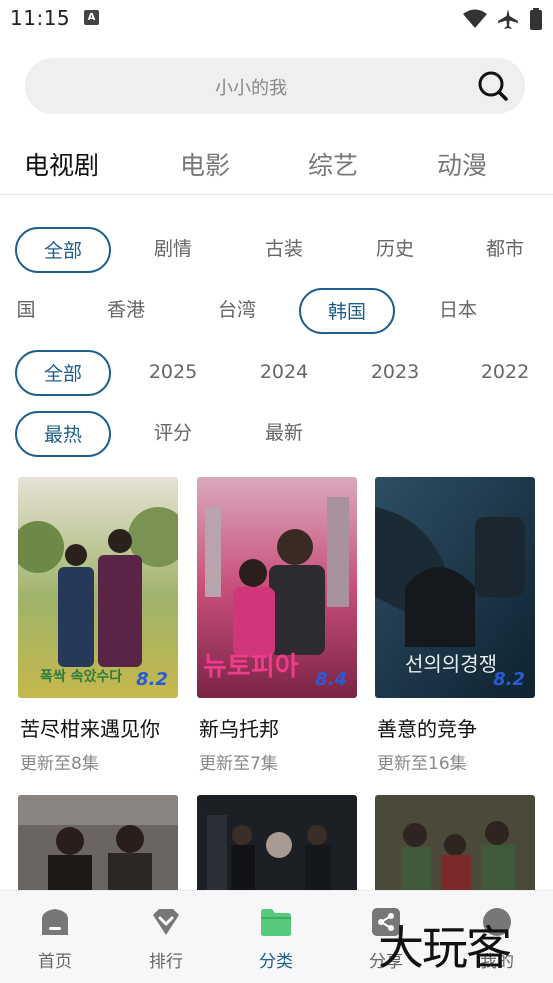  What do you see at coordinates (55, 962) in the screenshot?
I see `nav-label: 首页` at bounding box center [55, 962].